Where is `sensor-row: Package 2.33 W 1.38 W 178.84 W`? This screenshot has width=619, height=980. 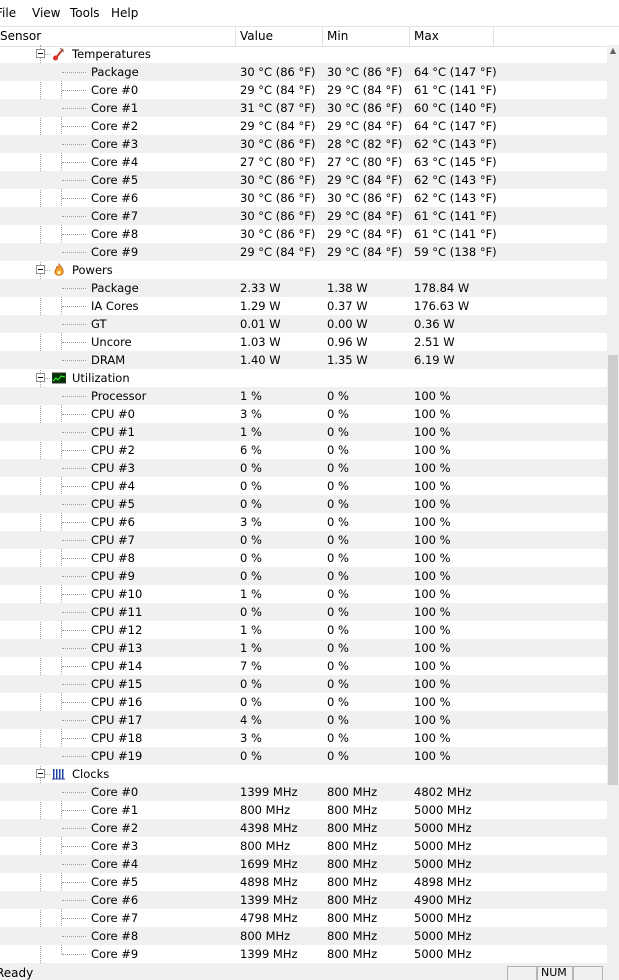 sensor-row: Package 2.33 W 1.38 W 178.84 W is located at coordinates (303, 288).